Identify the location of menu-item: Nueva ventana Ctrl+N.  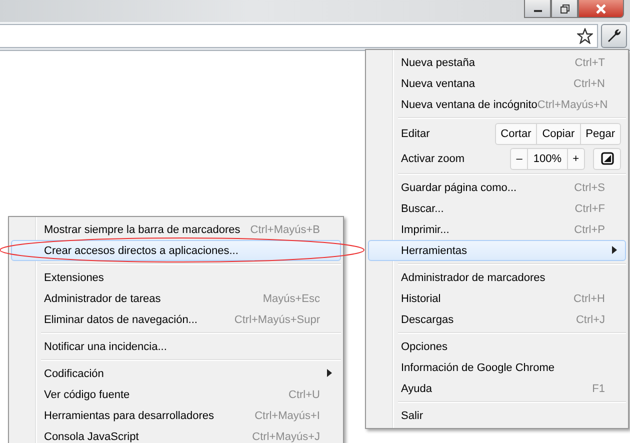
(497, 83).